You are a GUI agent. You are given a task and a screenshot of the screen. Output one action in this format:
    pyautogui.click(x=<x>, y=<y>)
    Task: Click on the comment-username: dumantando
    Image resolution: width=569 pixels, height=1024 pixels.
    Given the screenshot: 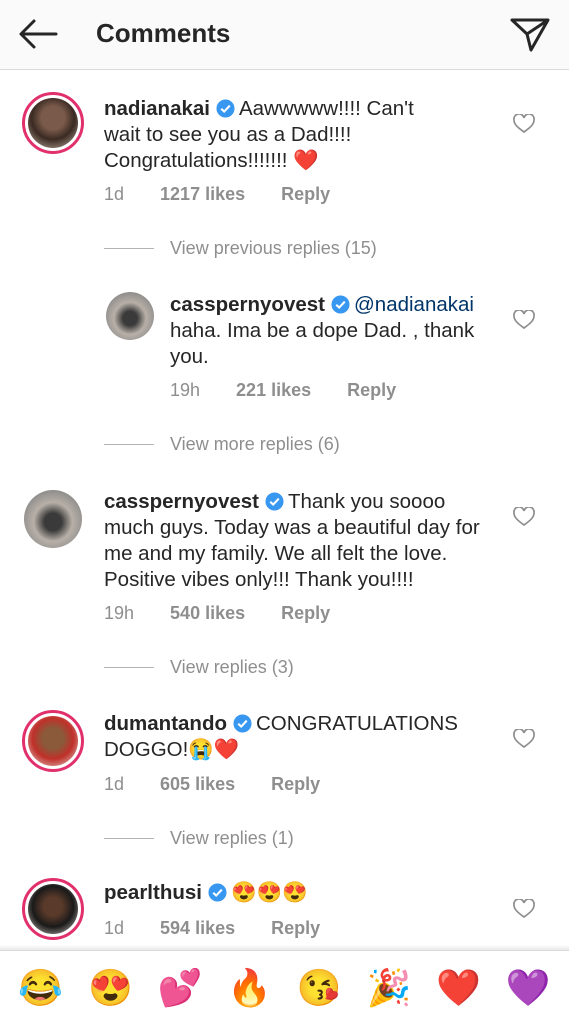 What is the action you would take?
    pyautogui.click(x=165, y=723)
    